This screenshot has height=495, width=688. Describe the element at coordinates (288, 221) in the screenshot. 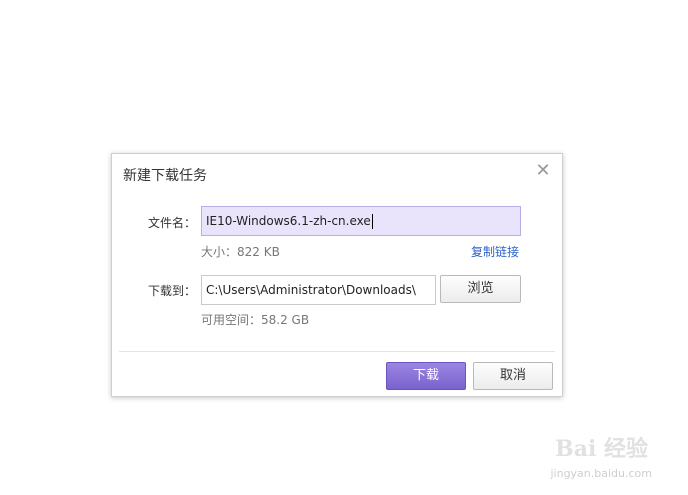

I see `filename-value: IE10-Windows6.1-zh-cn.exe` at that location.